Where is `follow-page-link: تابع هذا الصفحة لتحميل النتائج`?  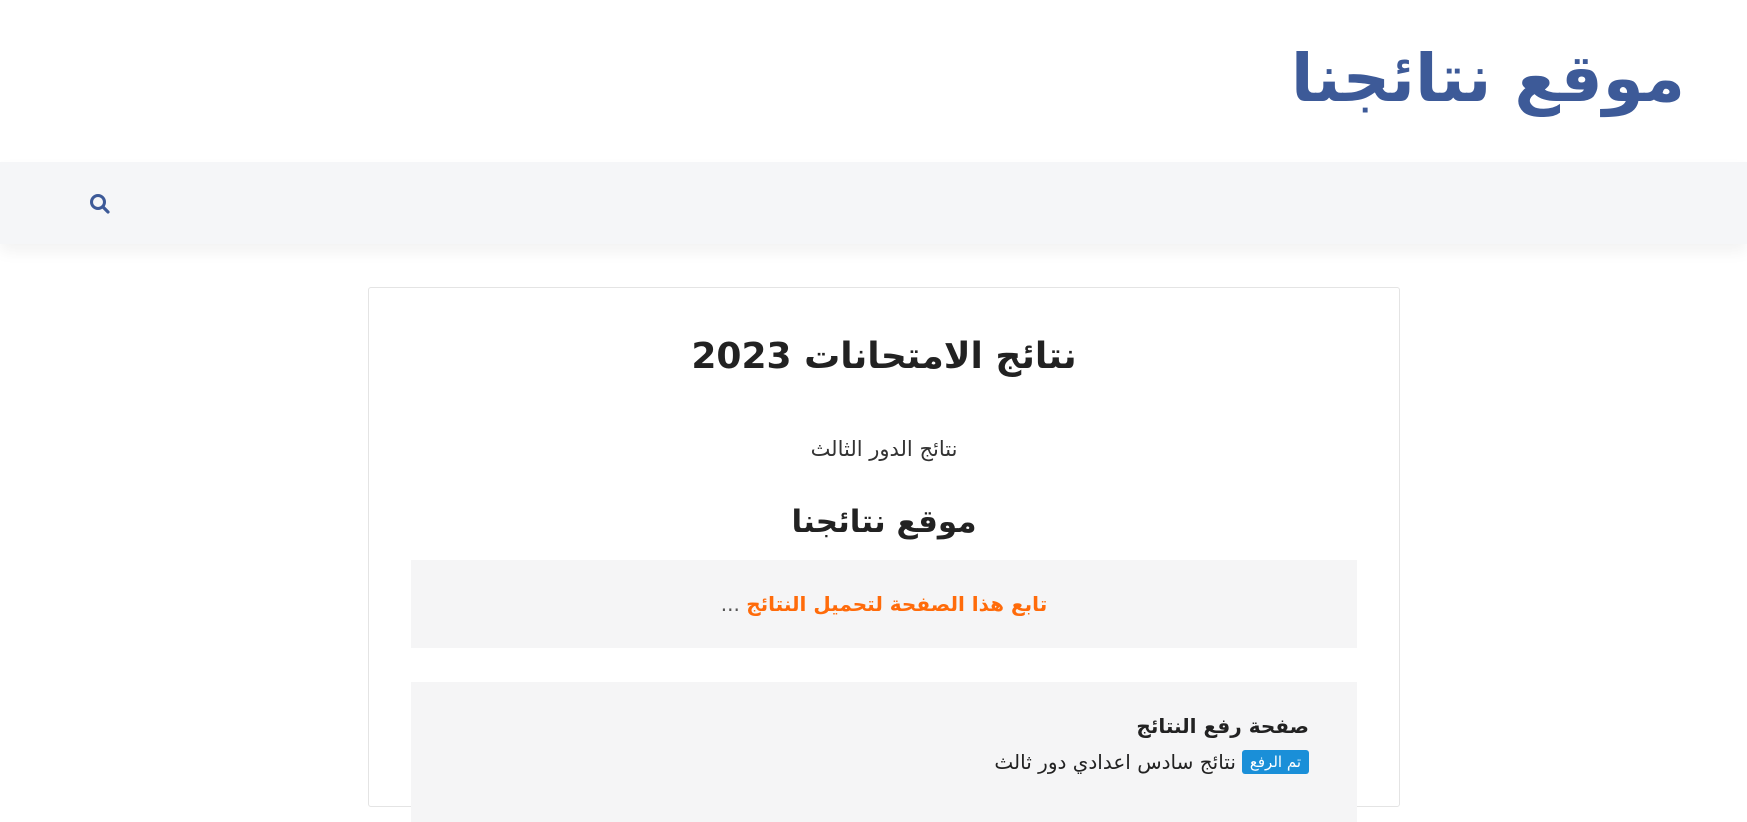
follow-page-link: تابع هذا الصفحة لتحميل النتائج is located at coordinates (896, 604).